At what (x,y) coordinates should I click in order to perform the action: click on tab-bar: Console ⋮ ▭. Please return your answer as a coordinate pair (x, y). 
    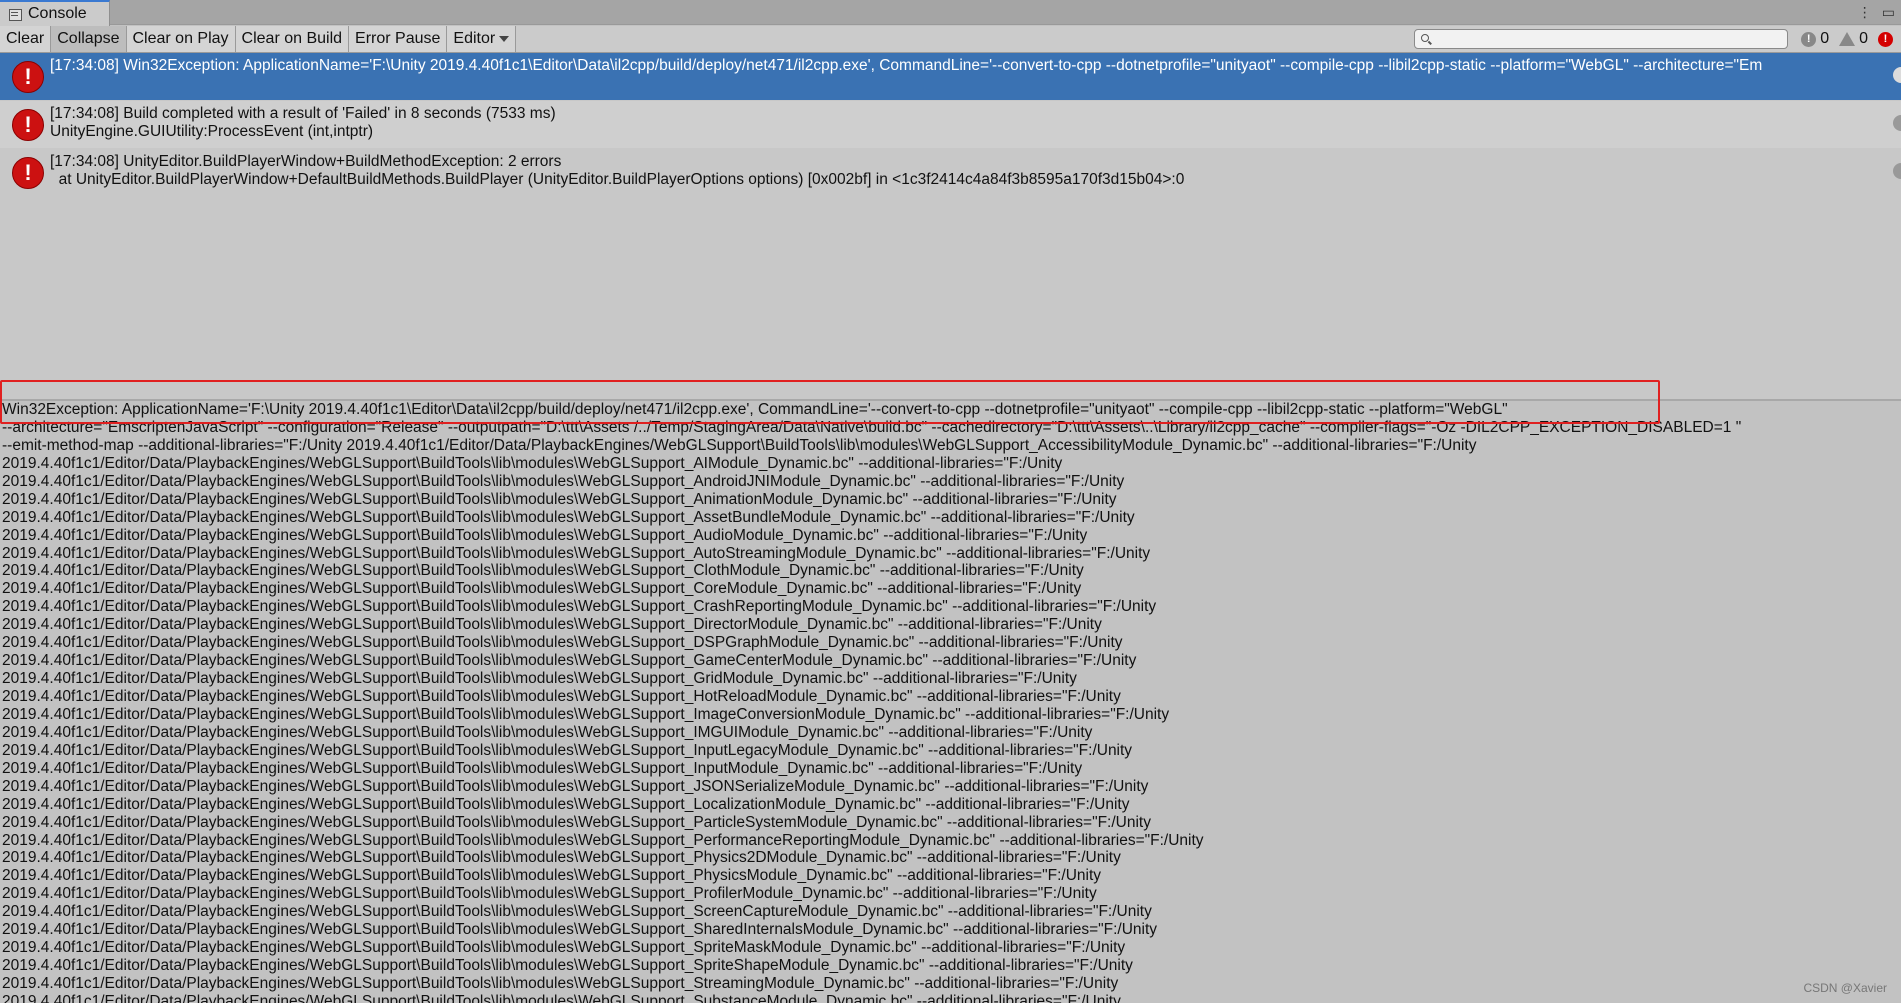
    Looking at the image, I should click on (950, 13).